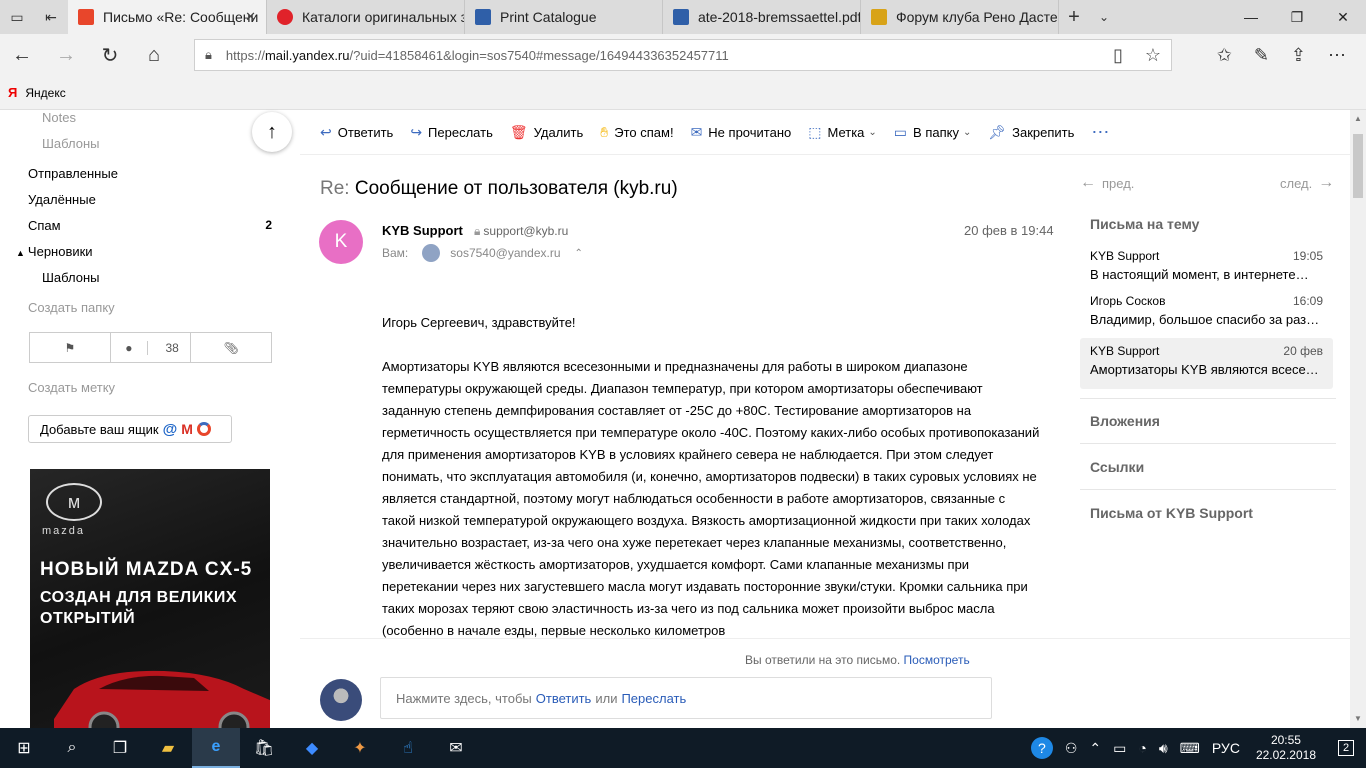 The width and height of the screenshot is (1366, 768). What do you see at coordinates (250, 17) in the screenshot?
I see `close-tab-icon: ✕` at bounding box center [250, 17].